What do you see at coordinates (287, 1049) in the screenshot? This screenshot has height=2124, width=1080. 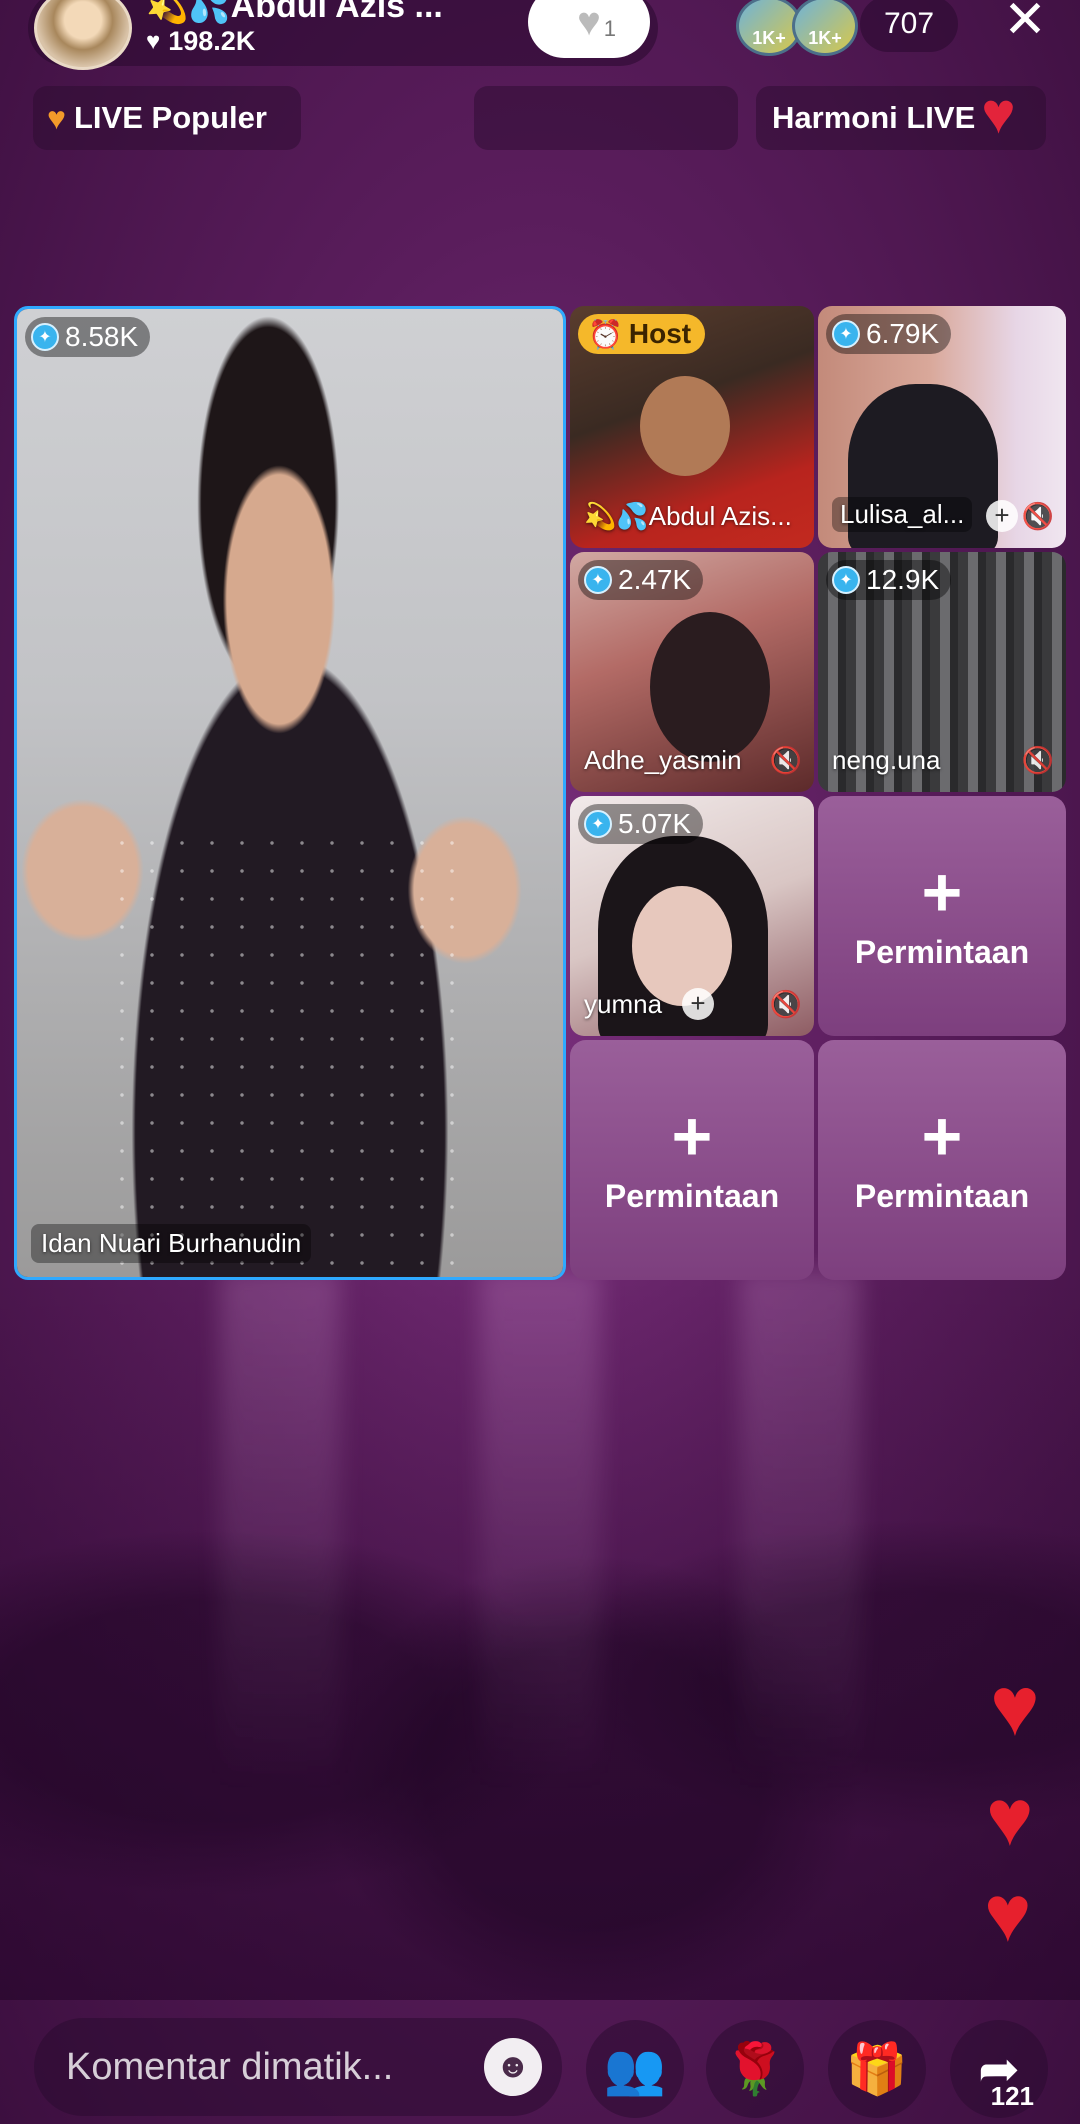 I see `dress-sparkles` at bounding box center [287, 1049].